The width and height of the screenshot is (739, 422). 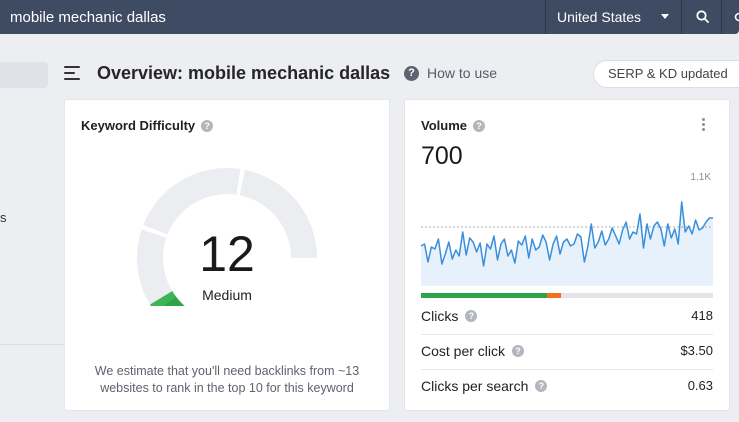 I want to click on kd-score: 12, so click(x=227, y=254).